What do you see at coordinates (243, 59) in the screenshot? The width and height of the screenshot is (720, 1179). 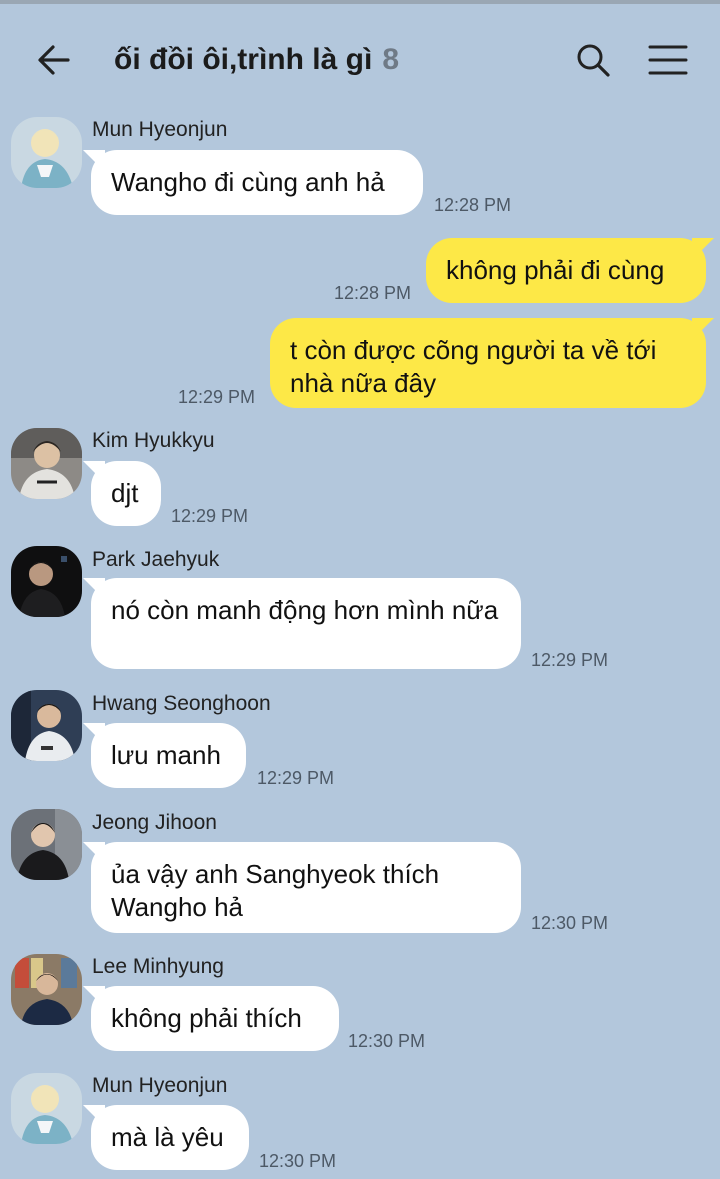 I see `chat-title-text: ối đồi ôi,trình là gì` at bounding box center [243, 59].